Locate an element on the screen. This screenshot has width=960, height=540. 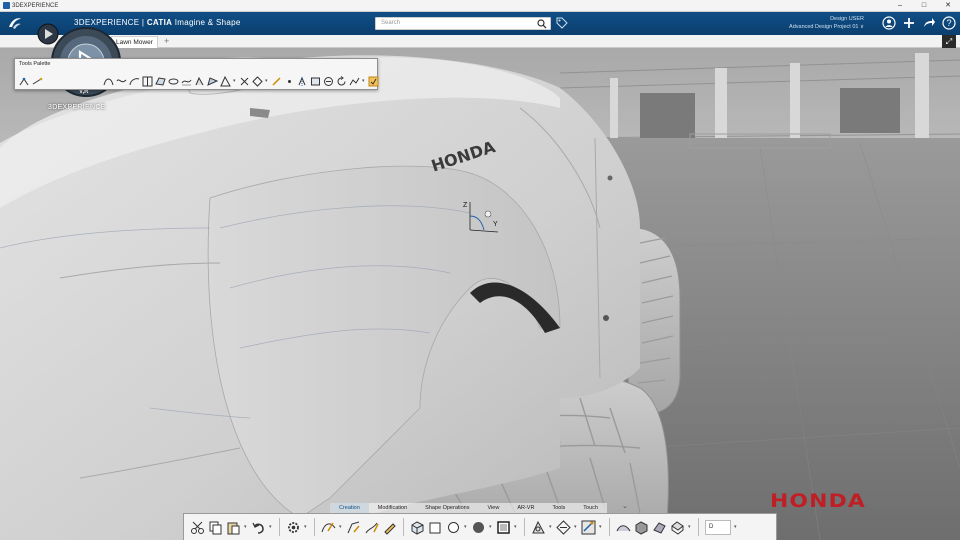
brand-app: CATIA is located at coordinates (159, 22).